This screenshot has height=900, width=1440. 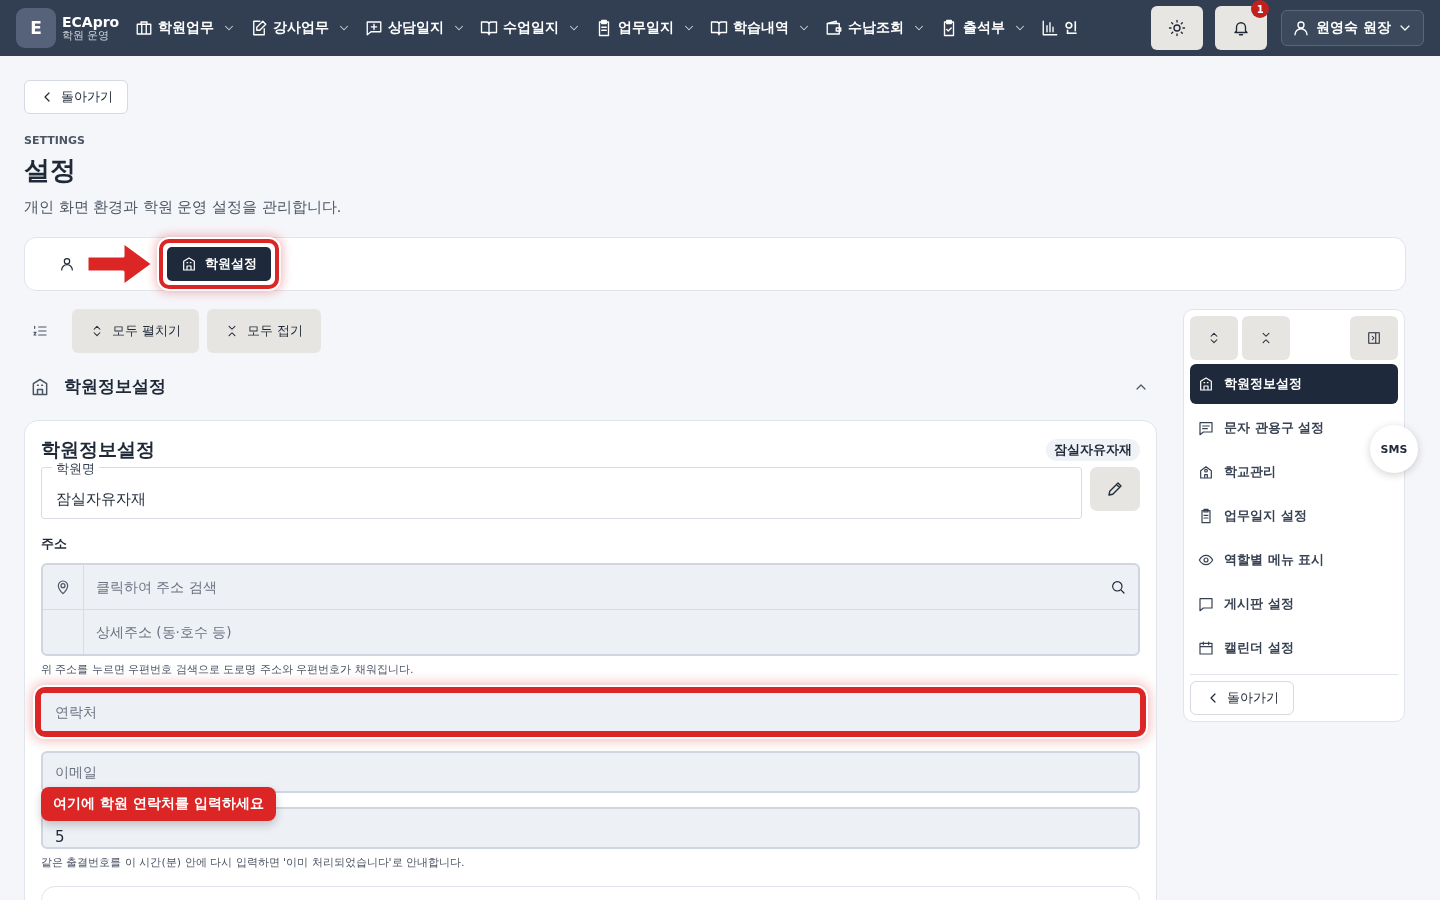 I want to click on interval-hint: 같은 출결번호를 이 시간(분) 안에 다시 입력하면 '이미 처리되었습니다'로 안내합니다., so click(x=253, y=862).